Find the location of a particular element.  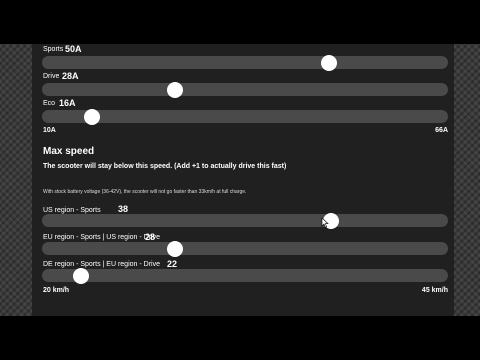

drive-current-label: Drive is located at coordinates (51, 76).